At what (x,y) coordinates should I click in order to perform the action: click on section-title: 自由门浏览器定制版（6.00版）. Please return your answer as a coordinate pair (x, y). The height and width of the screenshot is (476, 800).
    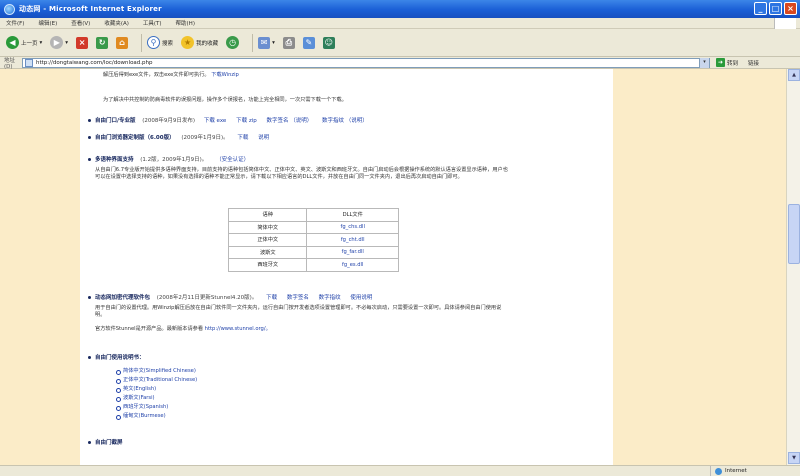
    Looking at the image, I should click on (135, 138).